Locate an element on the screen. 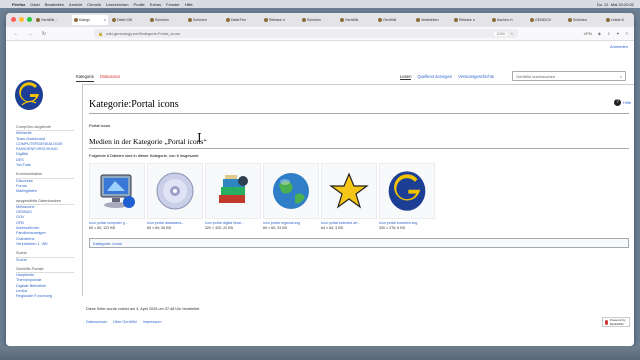  close-window-button is located at coordinates (13, 19).